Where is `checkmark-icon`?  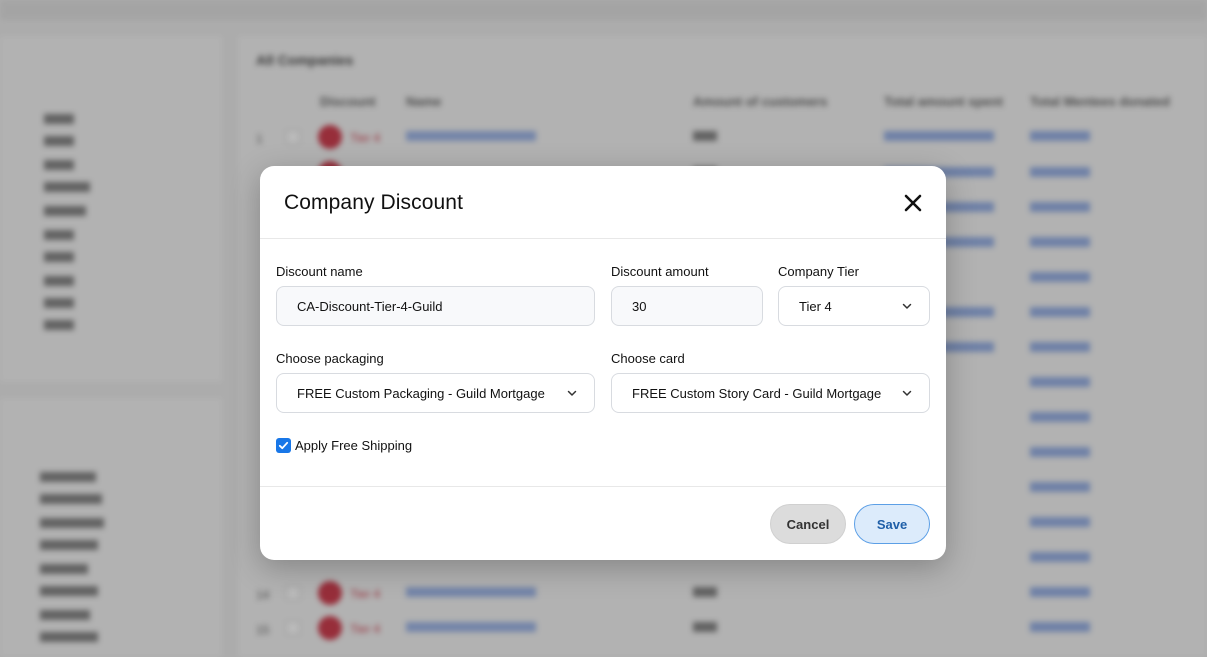 checkmark-icon is located at coordinates (283, 445).